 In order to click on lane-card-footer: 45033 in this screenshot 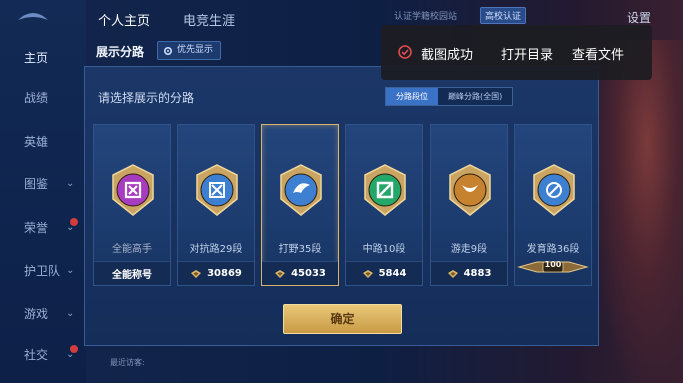, I will do `click(300, 273)`.